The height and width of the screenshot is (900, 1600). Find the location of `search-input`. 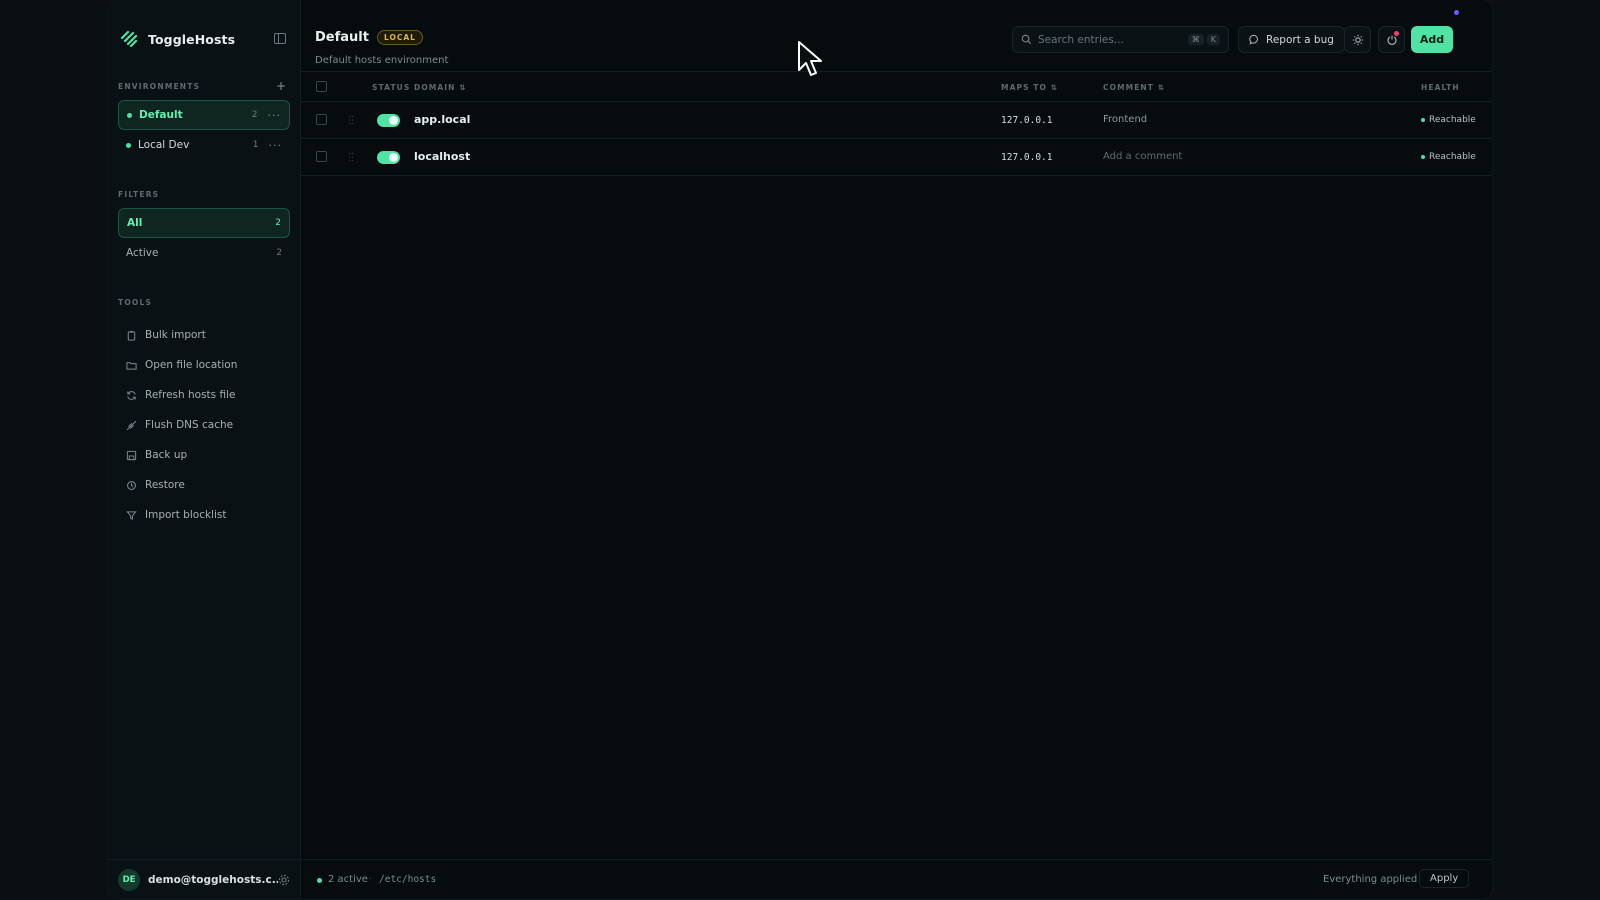

search-input is located at coordinates (1111, 39).